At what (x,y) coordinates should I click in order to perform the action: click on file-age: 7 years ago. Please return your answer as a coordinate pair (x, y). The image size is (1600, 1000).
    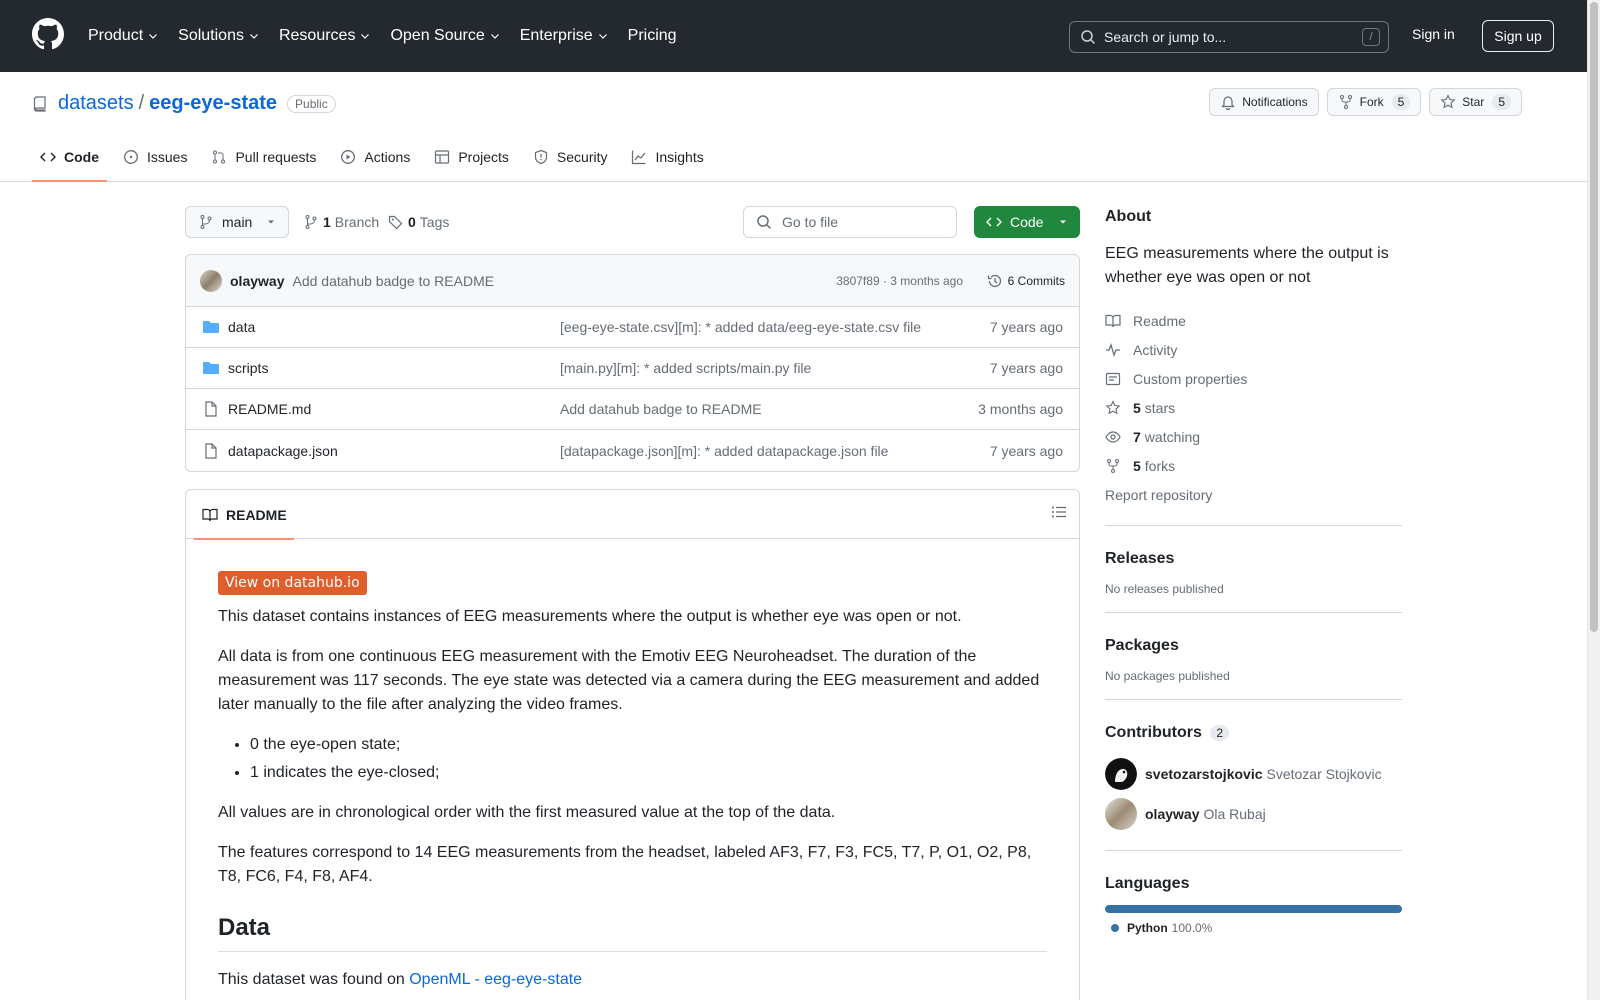
    Looking at the image, I should click on (1026, 450).